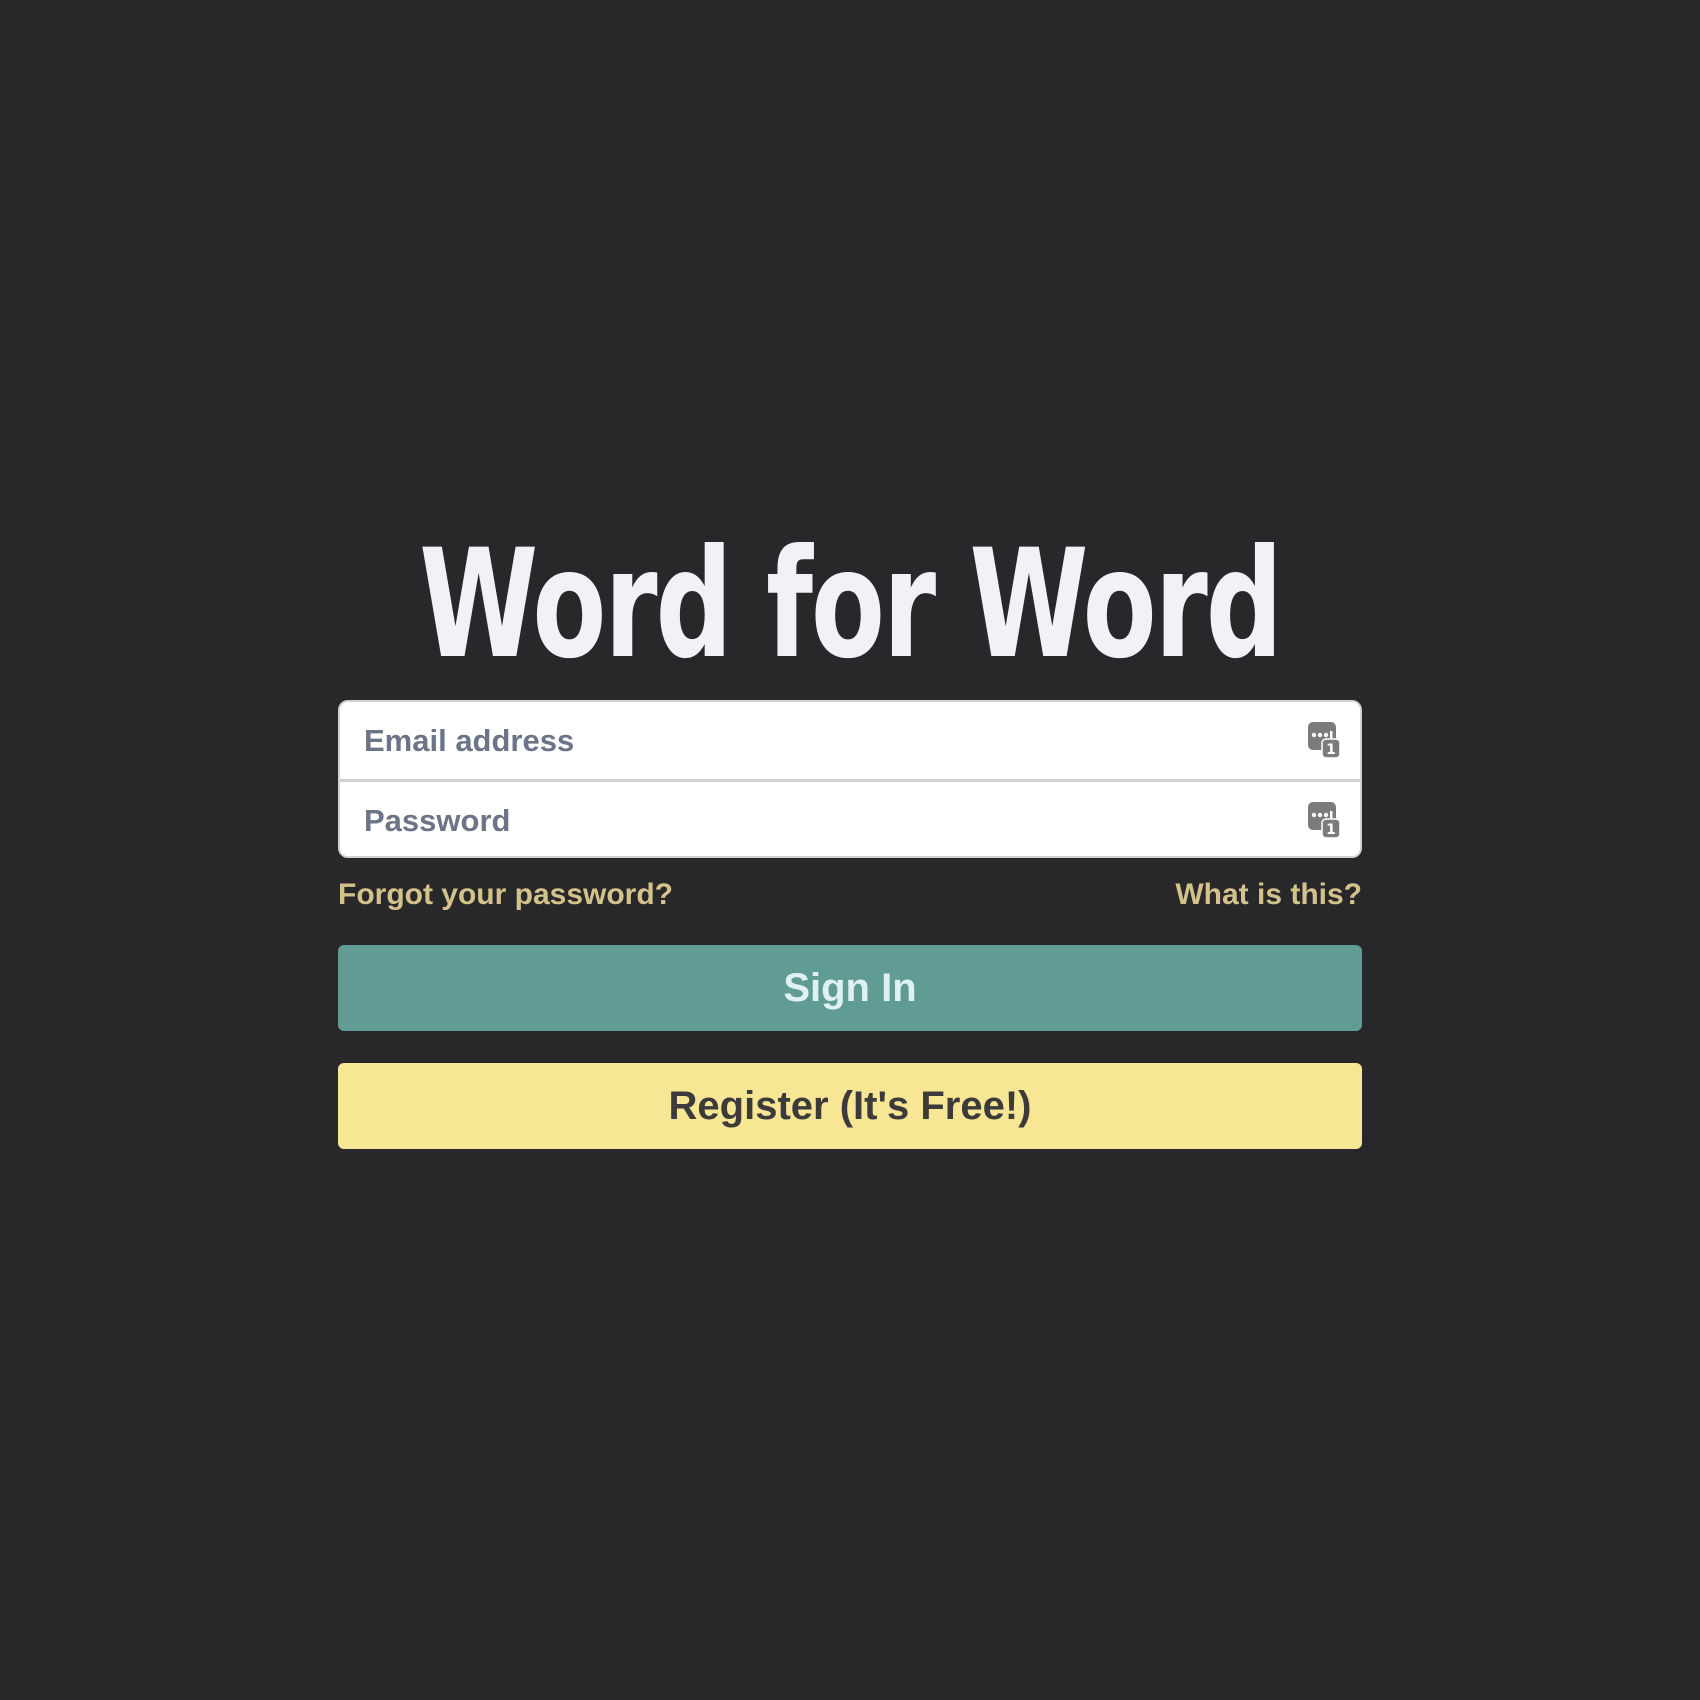 The width and height of the screenshot is (1700, 1700). I want to click on password-field, so click(850, 819).